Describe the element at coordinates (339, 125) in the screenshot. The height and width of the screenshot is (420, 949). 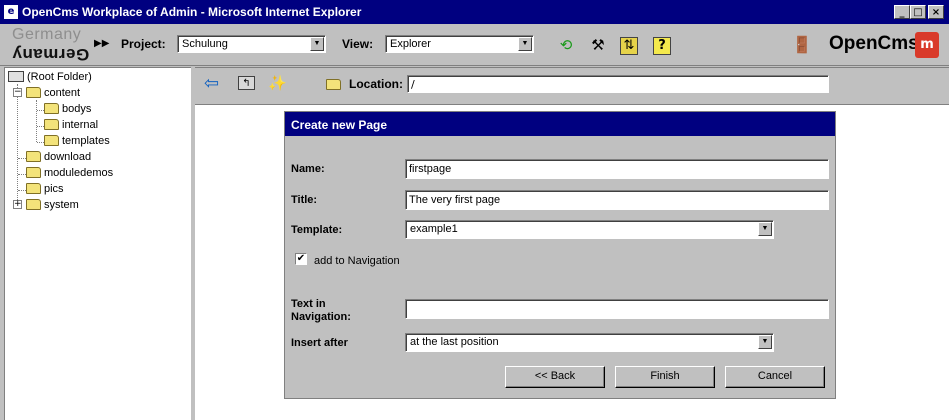
I see `dialog-title: Create new Page` at that location.